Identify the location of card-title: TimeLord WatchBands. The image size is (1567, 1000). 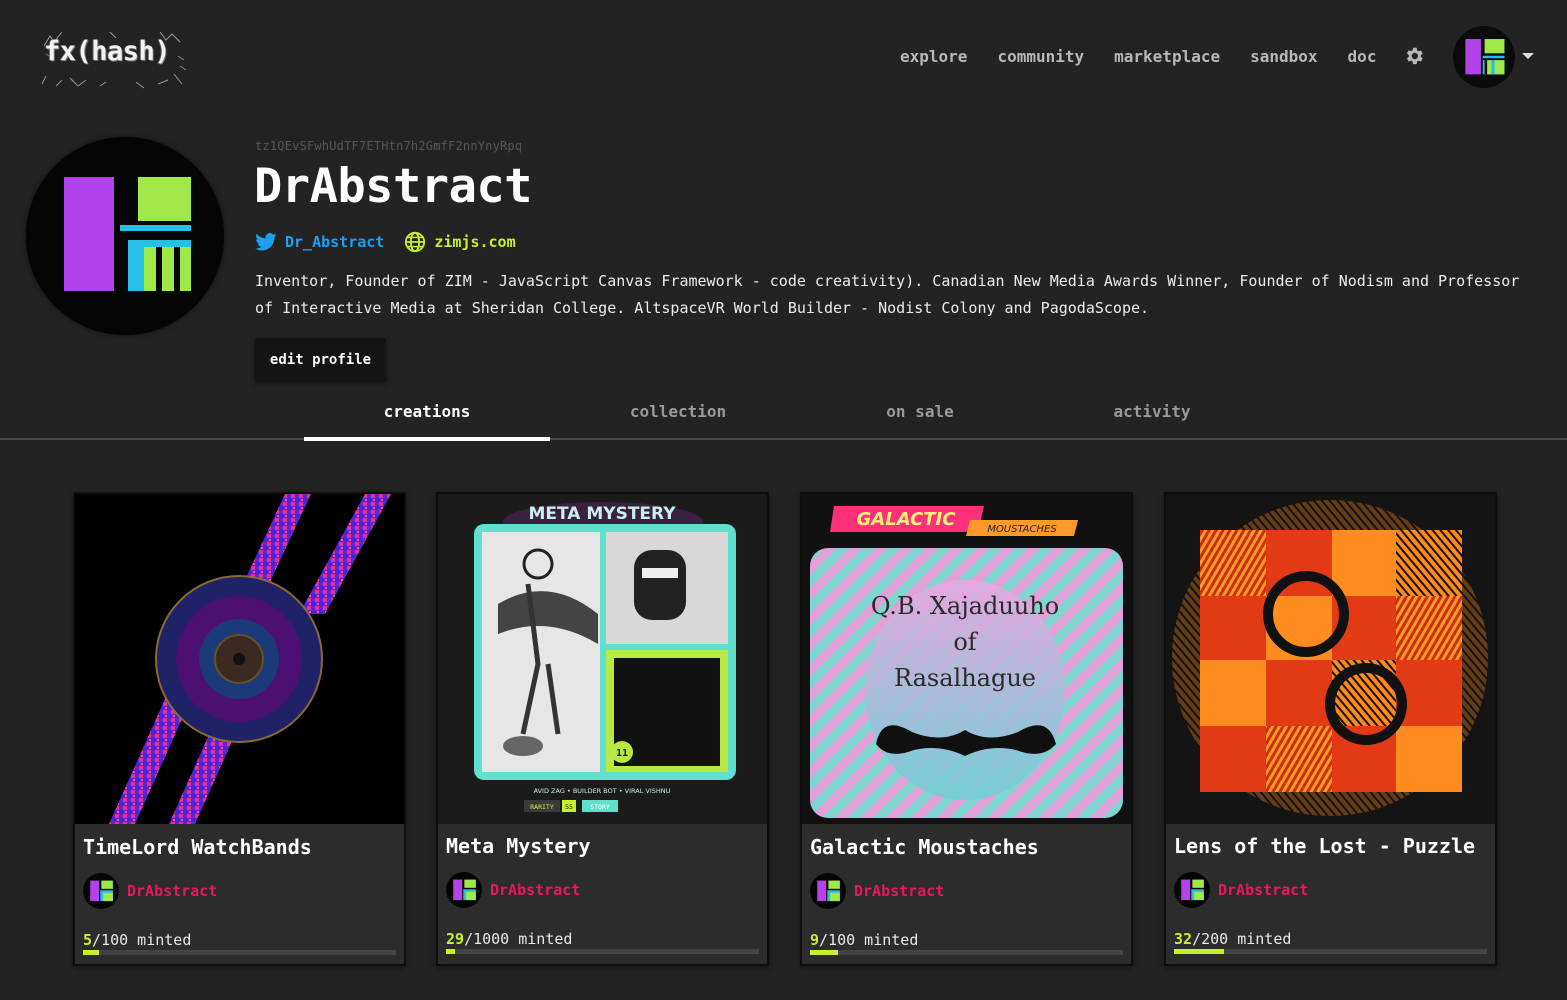
(197, 847).